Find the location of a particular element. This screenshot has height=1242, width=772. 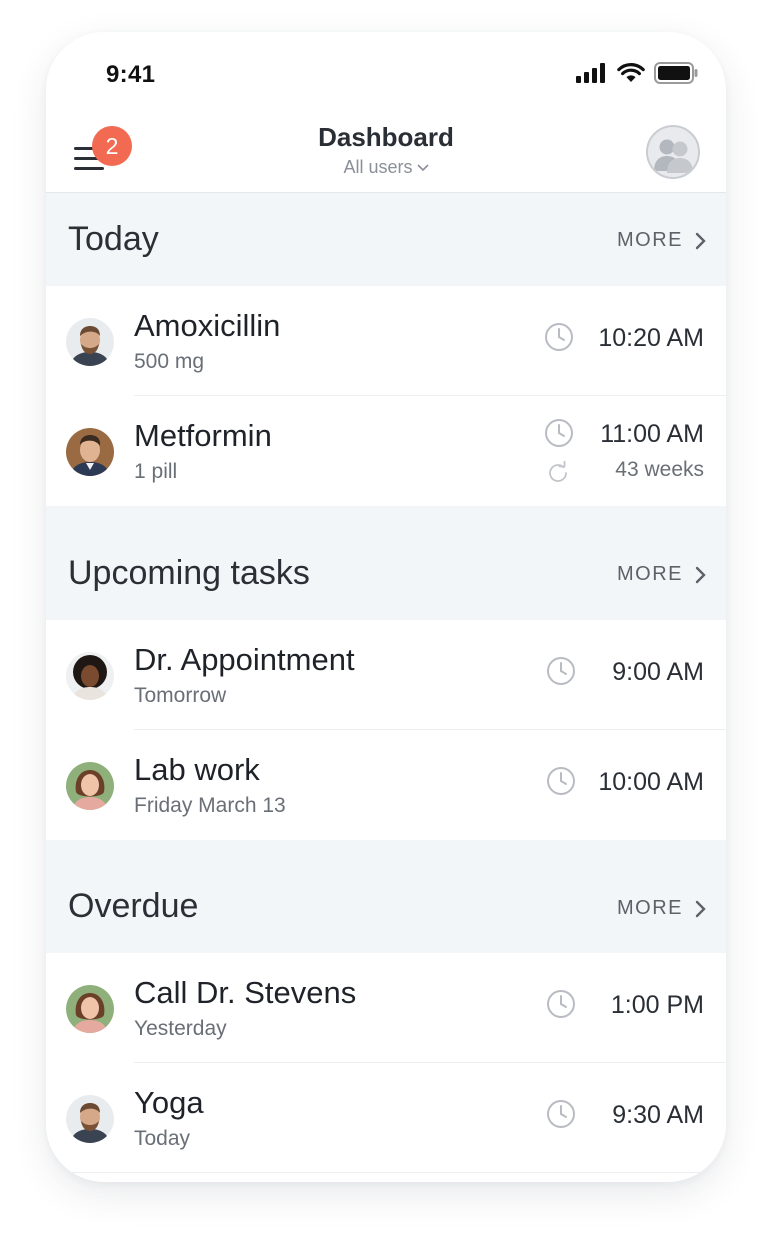

item-time: 9:30 AM is located at coordinates (658, 1115).